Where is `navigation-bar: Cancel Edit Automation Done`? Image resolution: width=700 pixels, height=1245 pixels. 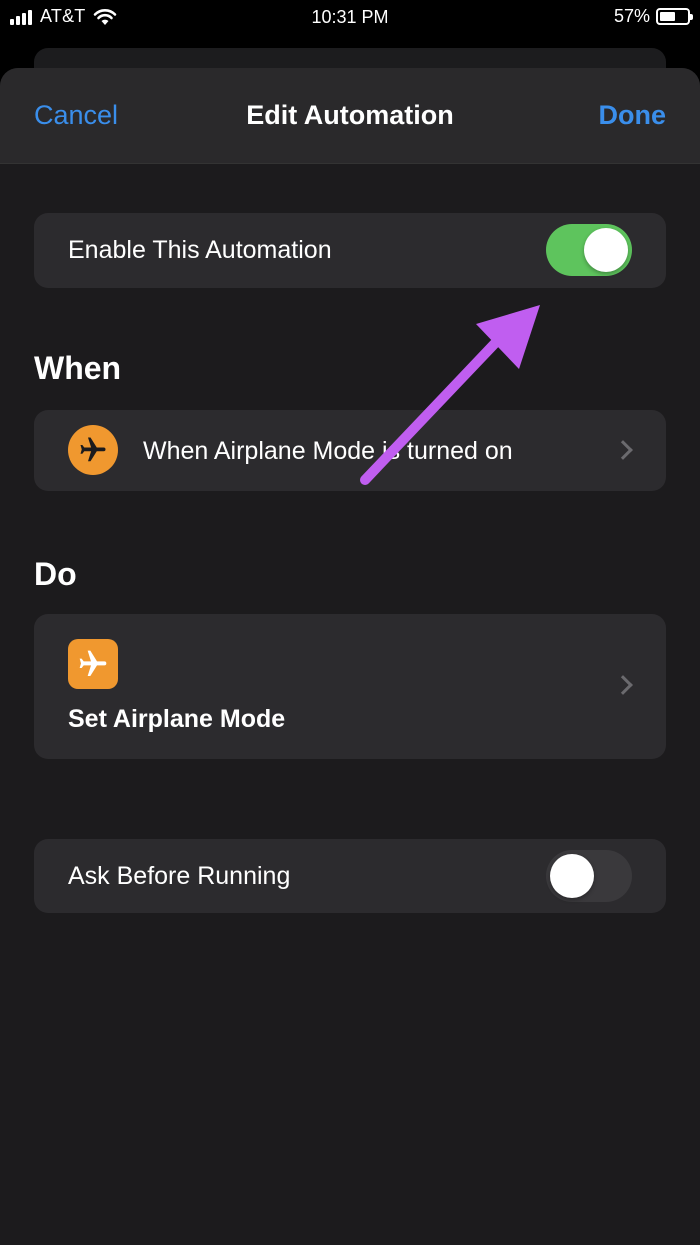
navigation-bar: Cancel Edit Automation Done is located at coordinates (350, 116).